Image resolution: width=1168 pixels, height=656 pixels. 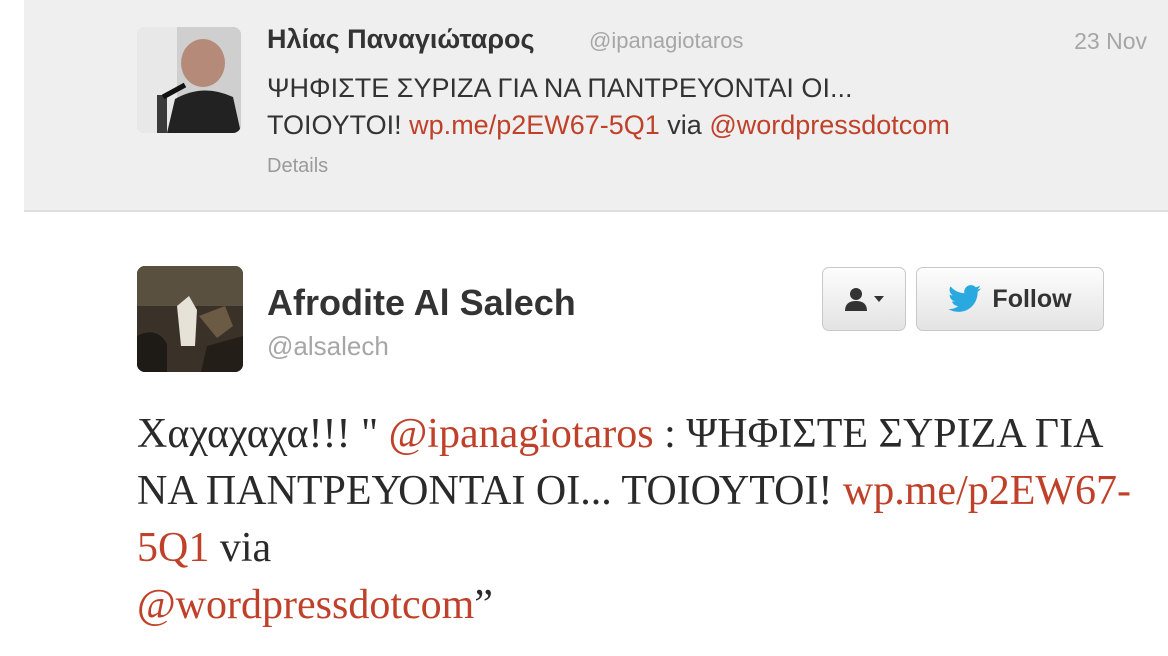 What do you see at coordinates (965, 298) in the screenshot?
I see `twitter-bird-icon` at bounding box center [965, 298].